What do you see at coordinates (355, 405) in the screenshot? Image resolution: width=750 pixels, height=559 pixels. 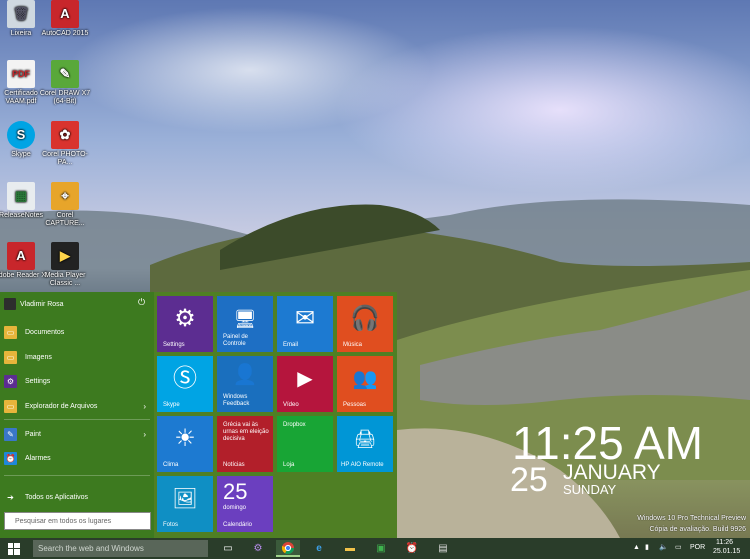 I see `tile-label: Pessoas` at bounding box center [355, 405].